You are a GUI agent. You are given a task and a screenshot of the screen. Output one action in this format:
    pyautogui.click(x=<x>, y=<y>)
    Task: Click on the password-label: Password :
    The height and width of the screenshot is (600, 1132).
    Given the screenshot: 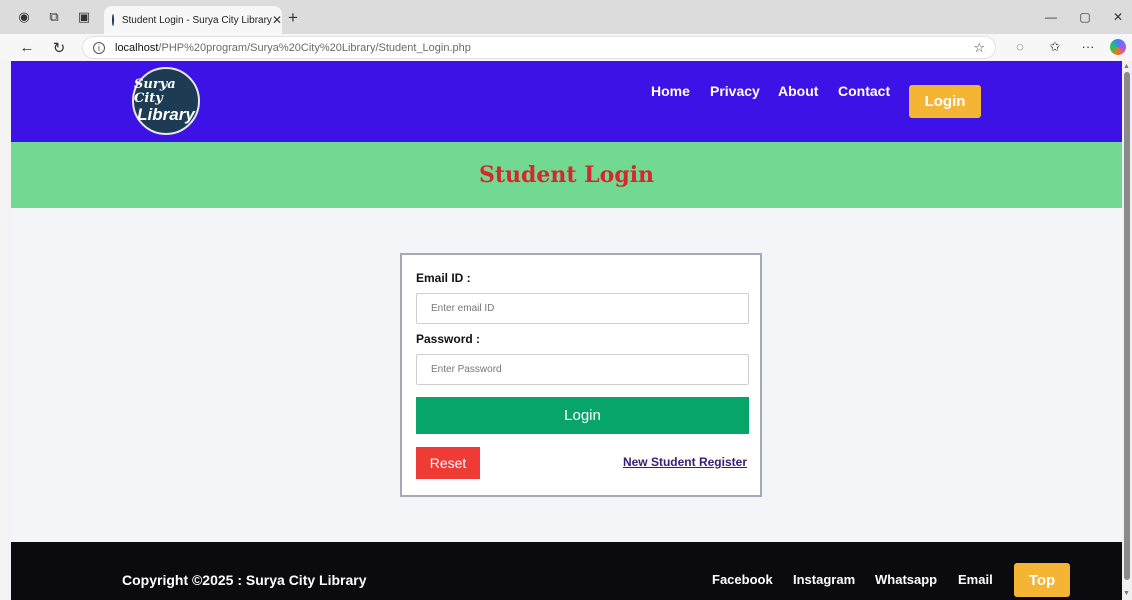 What is the action you would take?
    pyautogui.click(x=448, y=339)
    